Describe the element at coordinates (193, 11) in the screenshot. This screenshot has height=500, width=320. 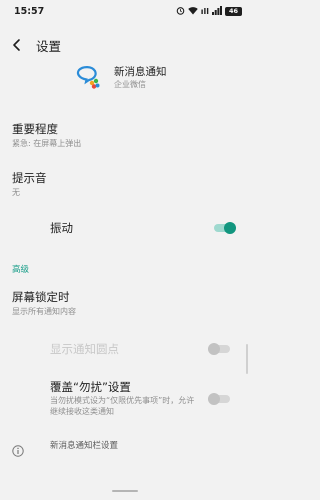
I see `wifi-icon` at that location.